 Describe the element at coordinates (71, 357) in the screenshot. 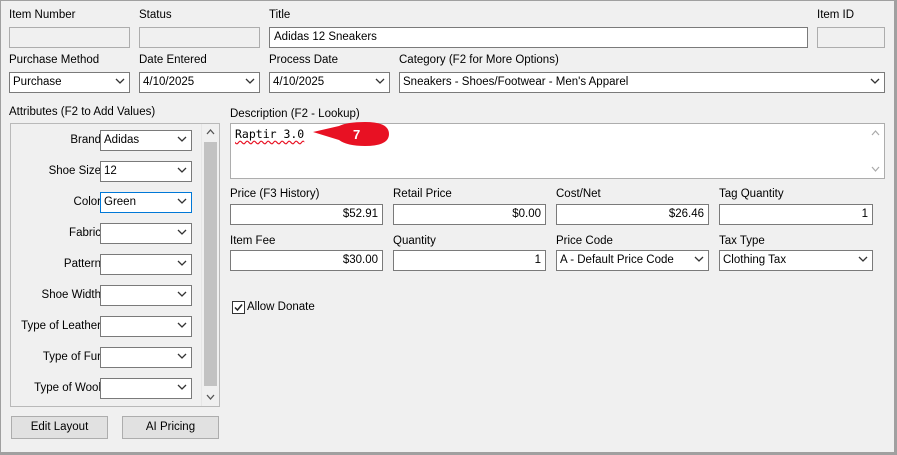

I see `attribute-label: Type of Fur` at that location.